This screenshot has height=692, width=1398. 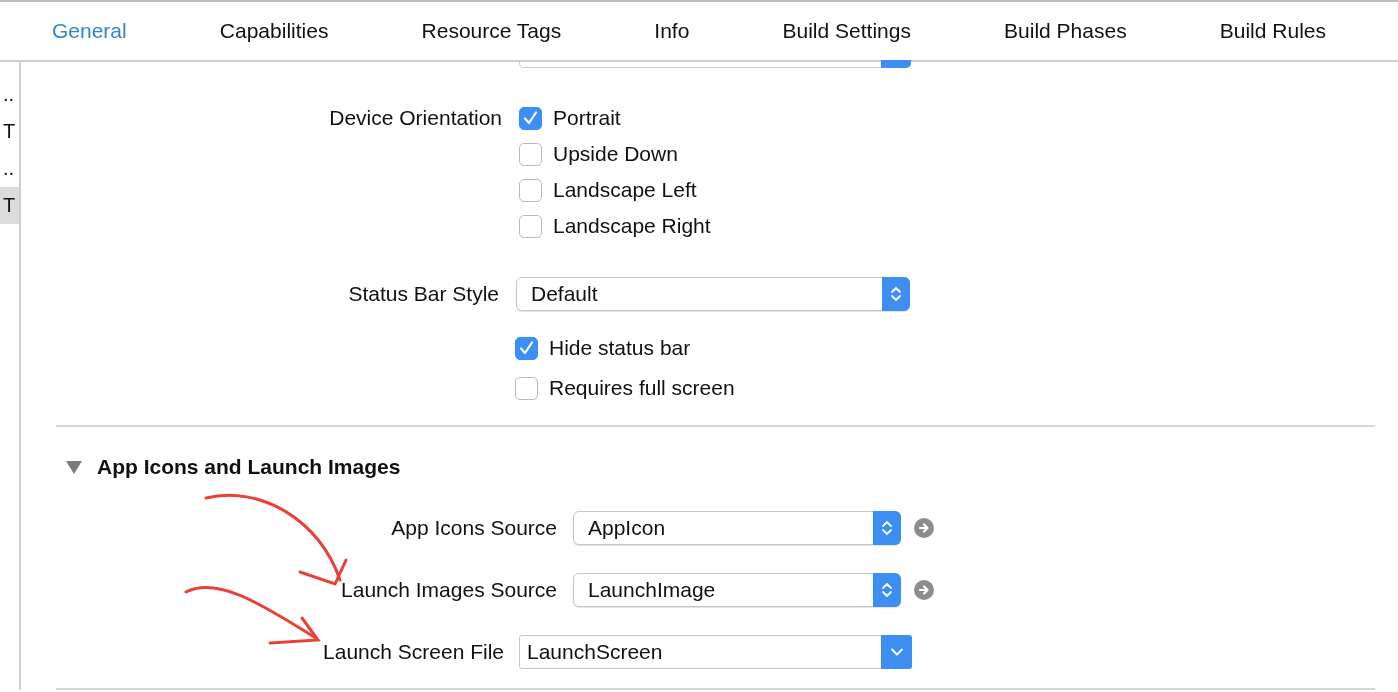 I want to click on tab: Build Rules, so click(x=1272, y=31).